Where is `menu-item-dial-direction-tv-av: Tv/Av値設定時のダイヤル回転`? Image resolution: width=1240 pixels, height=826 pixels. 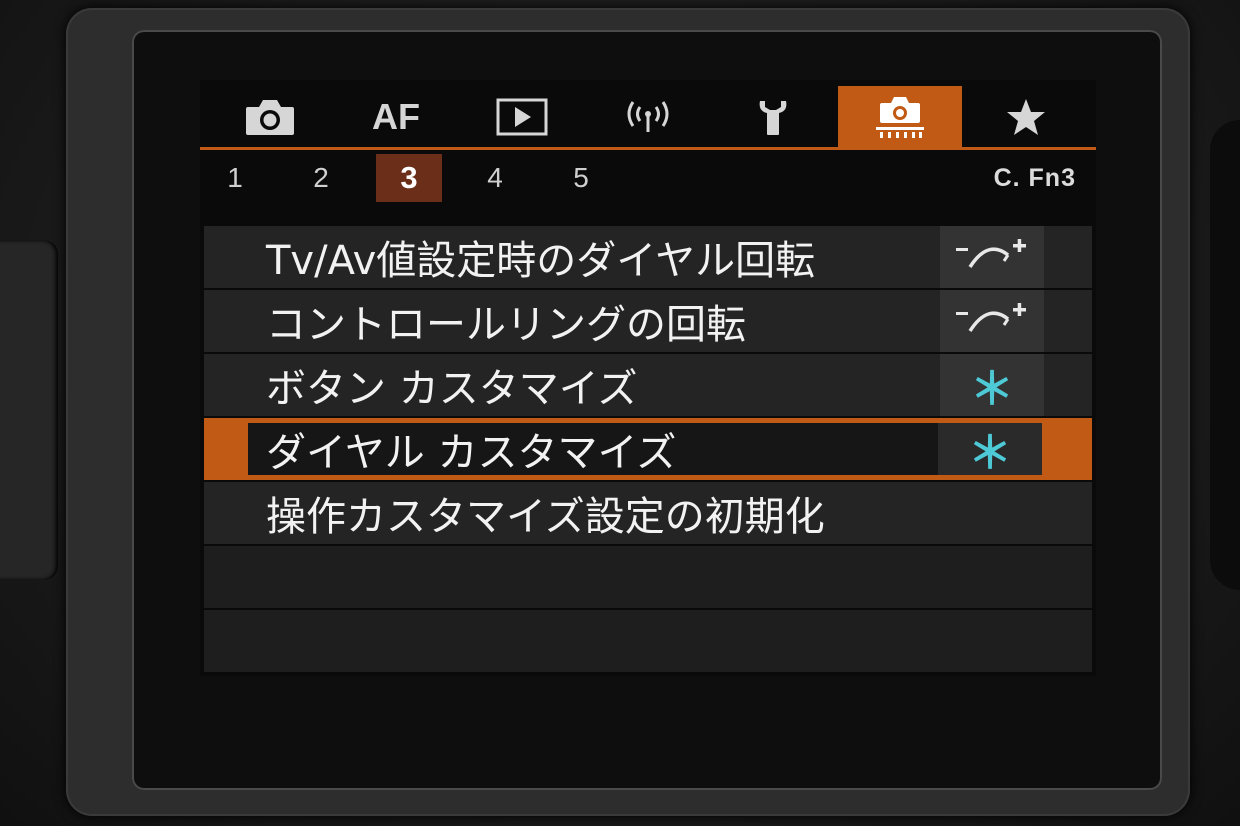 menu-item-dial-direction-tv-av: Tv/Av値設定時のダイヤル回転 is located at coordinates (648, 257).